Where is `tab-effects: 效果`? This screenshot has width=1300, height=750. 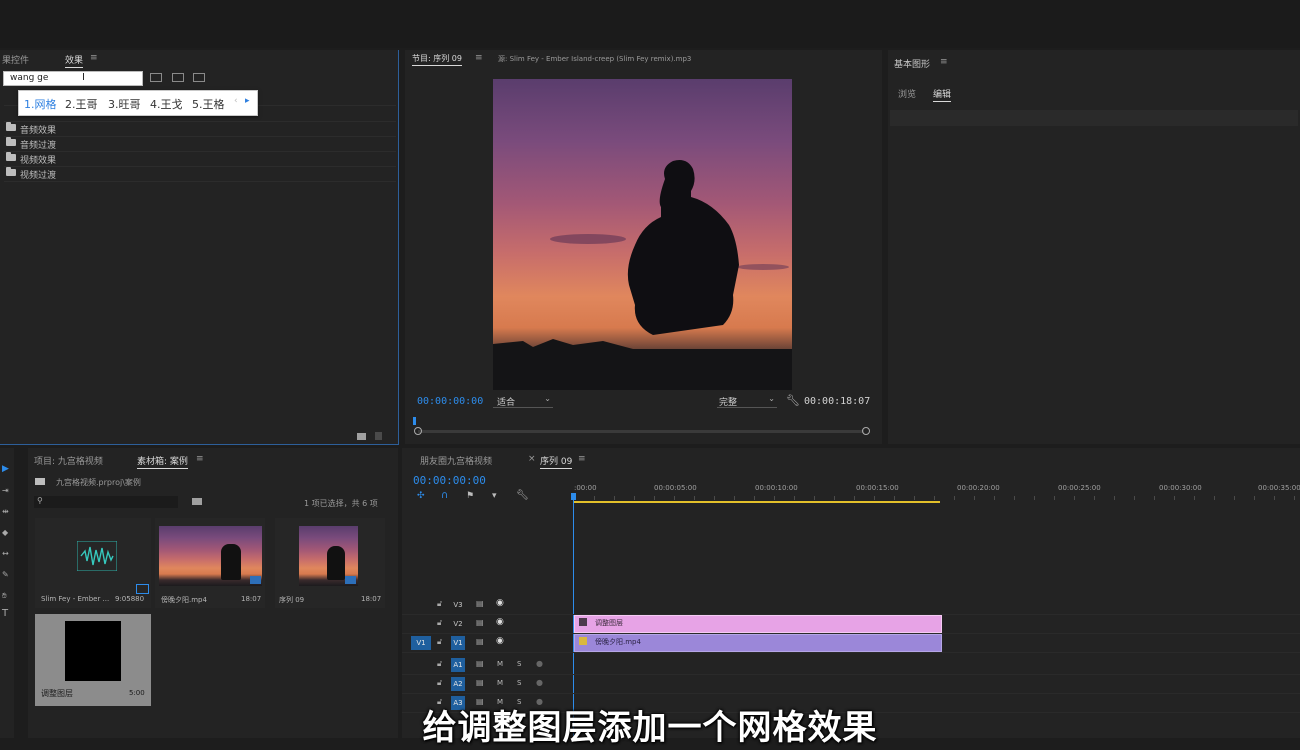 tab-effects: 效果 is located at coordinates (74, 60).